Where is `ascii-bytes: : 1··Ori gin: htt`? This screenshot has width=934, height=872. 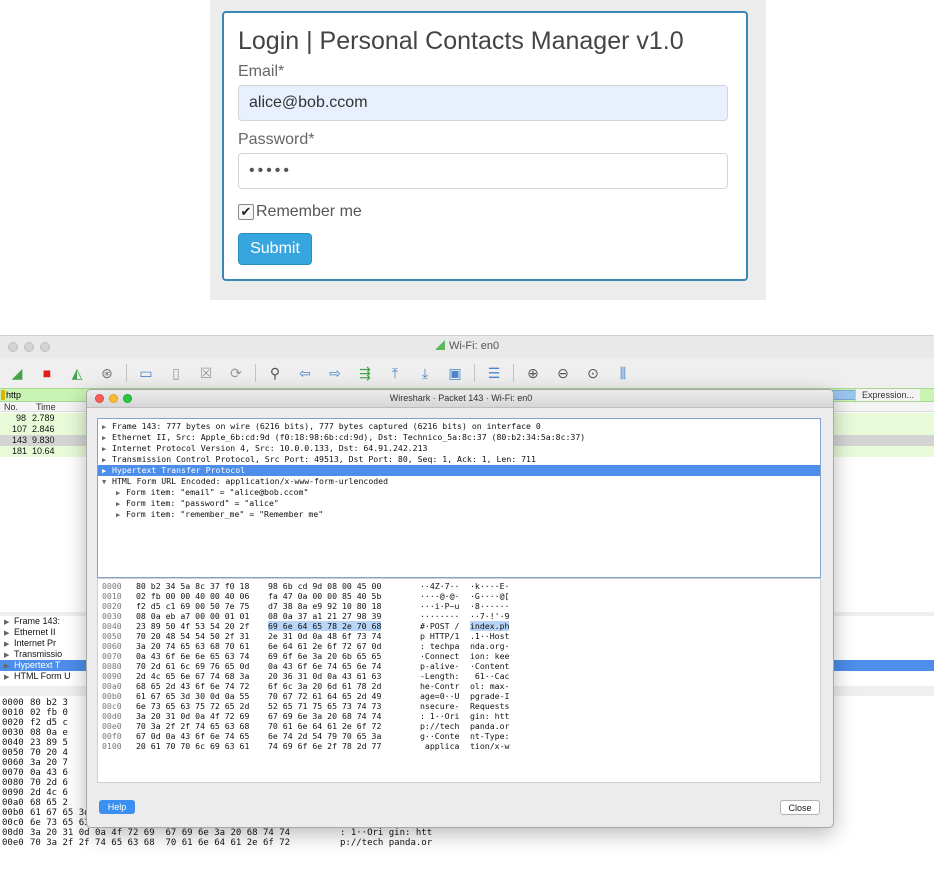
ascii-bytes: : 1··Ori gin: htt is located at coordinates (386, 833).